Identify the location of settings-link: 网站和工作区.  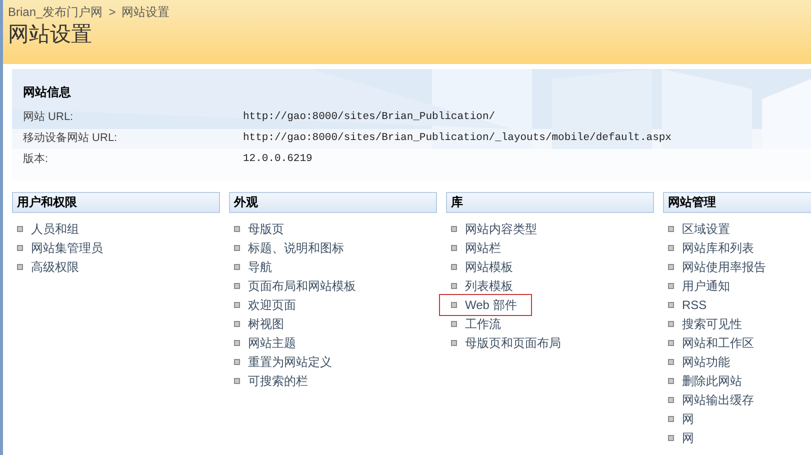
(711, 343).